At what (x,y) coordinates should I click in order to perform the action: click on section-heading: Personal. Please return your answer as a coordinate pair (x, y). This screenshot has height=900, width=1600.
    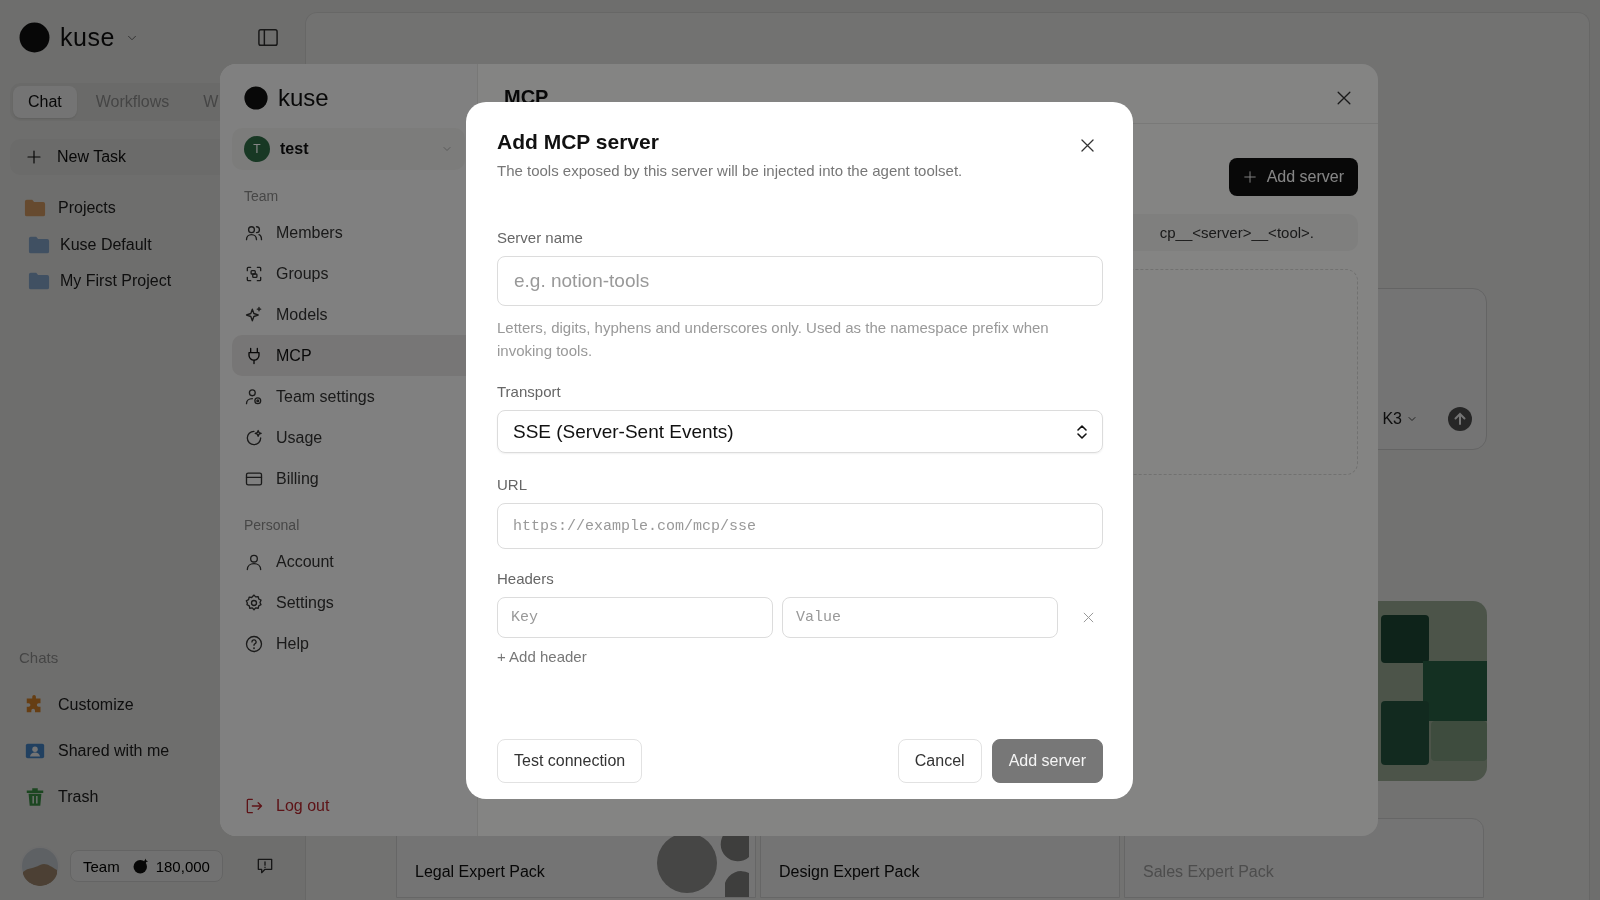
    Looking at the image, I should click on (272, 525).